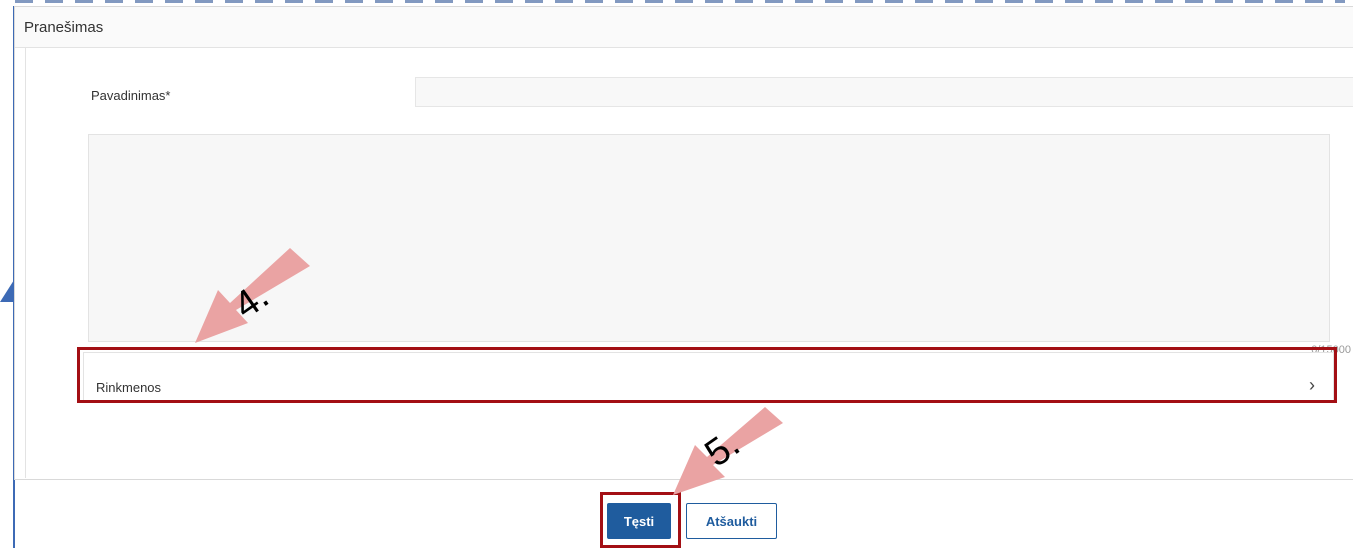 The image size is (1353, 548). Describe the element at coordinates (640, 520) in the screenshot. I see `continue-highlight-box` at that location.